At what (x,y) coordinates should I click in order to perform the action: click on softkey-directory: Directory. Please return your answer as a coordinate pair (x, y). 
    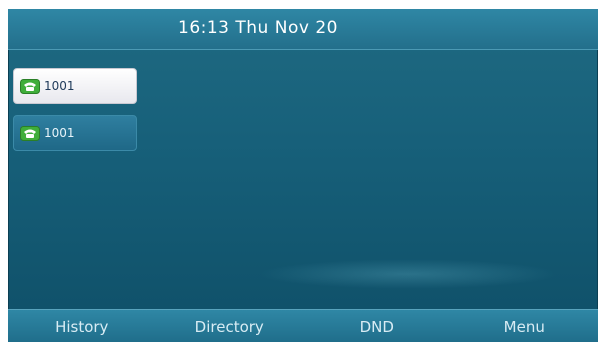
    Looking at the image, I should click on (230, 326).